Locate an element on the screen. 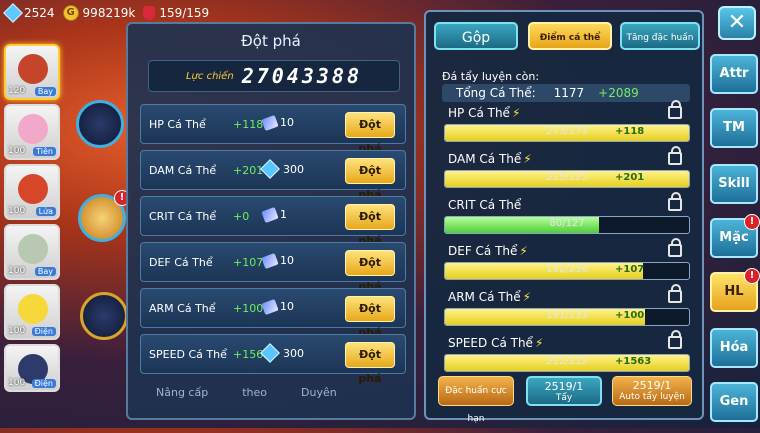 The height and width of the screenshot is (433, 760). team-slot: 100 Bay is located at coordinates (32, 252).